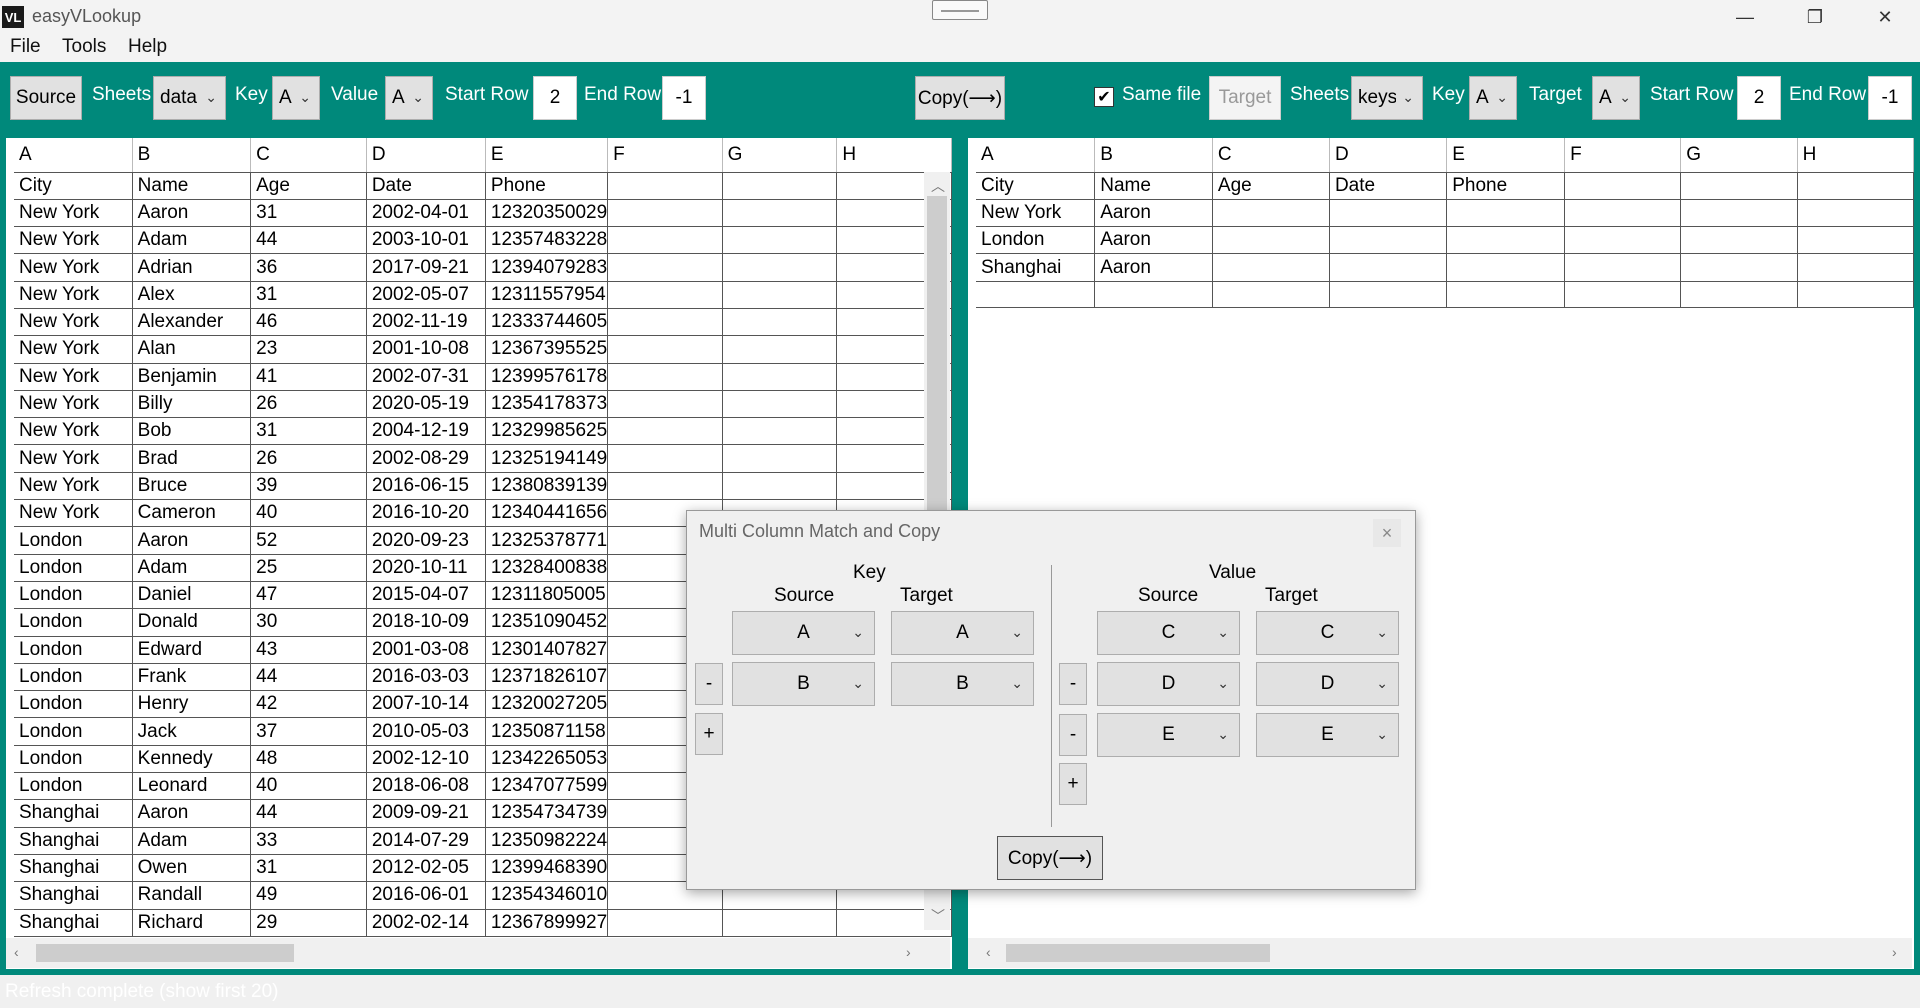 The width and height of the screenshot is (1920, 1008). Describe the element at coordinates (426, 322) in the screenshot. I see `source-cell: 2002-11-19` at that location.